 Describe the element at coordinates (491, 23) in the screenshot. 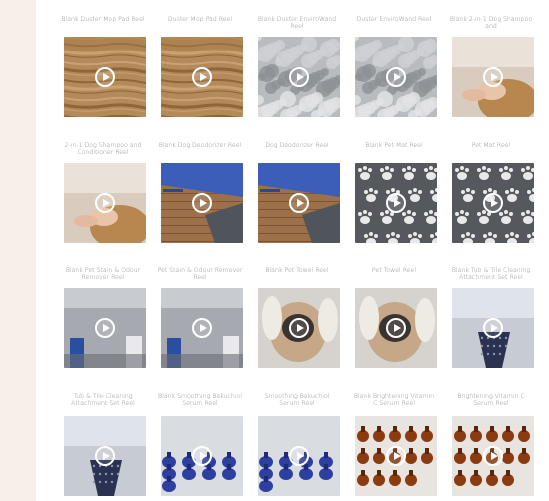

I see `reel-title: Blank 2-in-1 Dog Shampoo and` at that location.